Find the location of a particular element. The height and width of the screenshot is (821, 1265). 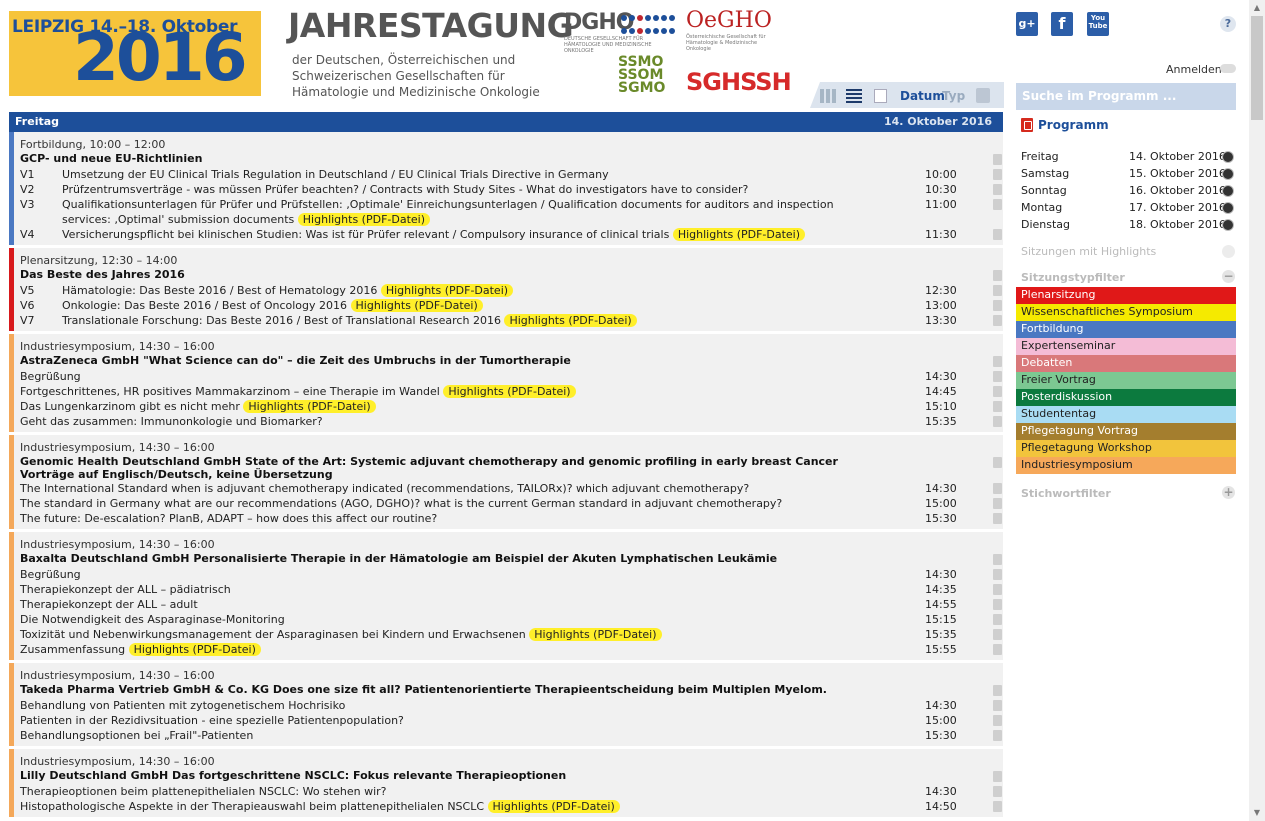

session-type-filter-item: Posterdiskussion is located at coordinates (1126, 397).